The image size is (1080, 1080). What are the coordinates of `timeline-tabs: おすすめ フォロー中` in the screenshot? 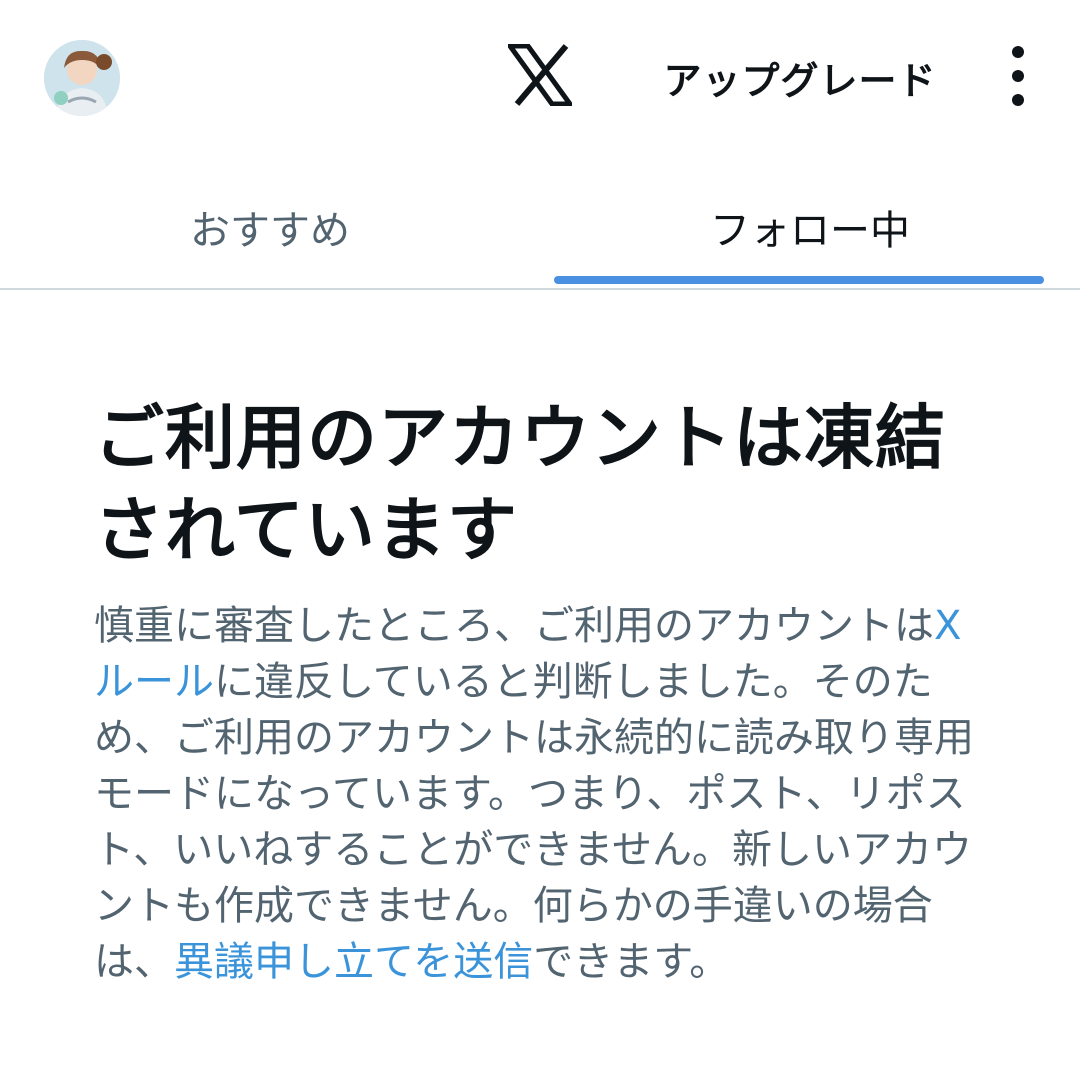 It's located at (540, 235).